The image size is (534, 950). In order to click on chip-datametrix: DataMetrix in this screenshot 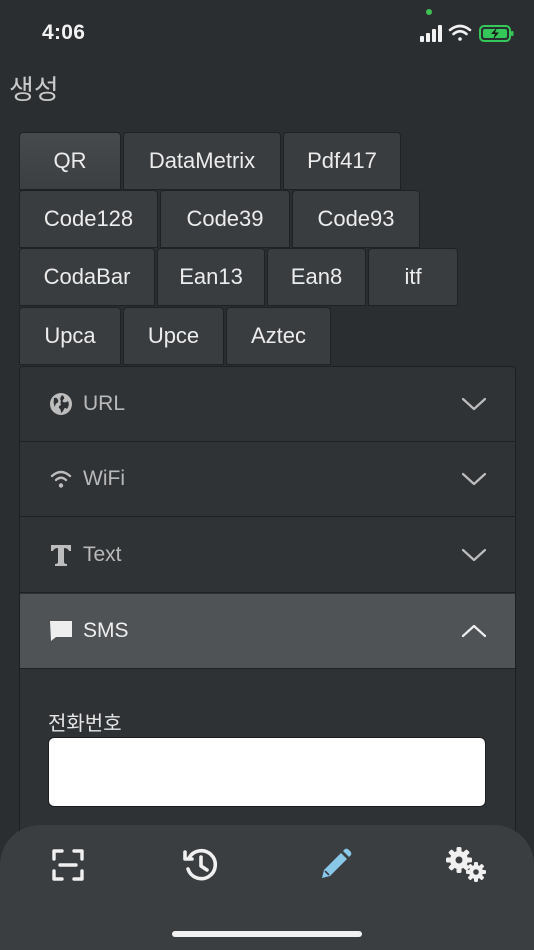, I will do `click(202, 161)`.